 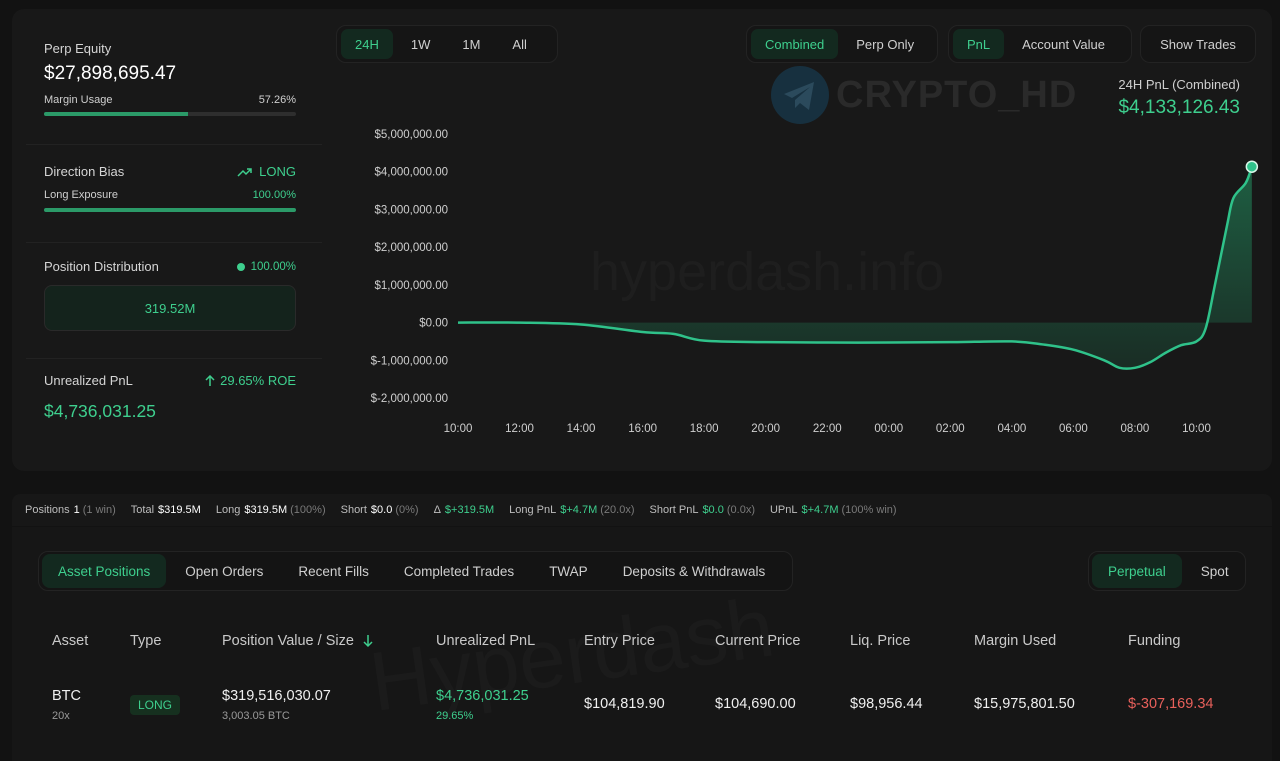 What do you see at coordinates (421, 44) in the screenshot?
I see `timeframe-1w: 1W` at bounding box center [421, 44].